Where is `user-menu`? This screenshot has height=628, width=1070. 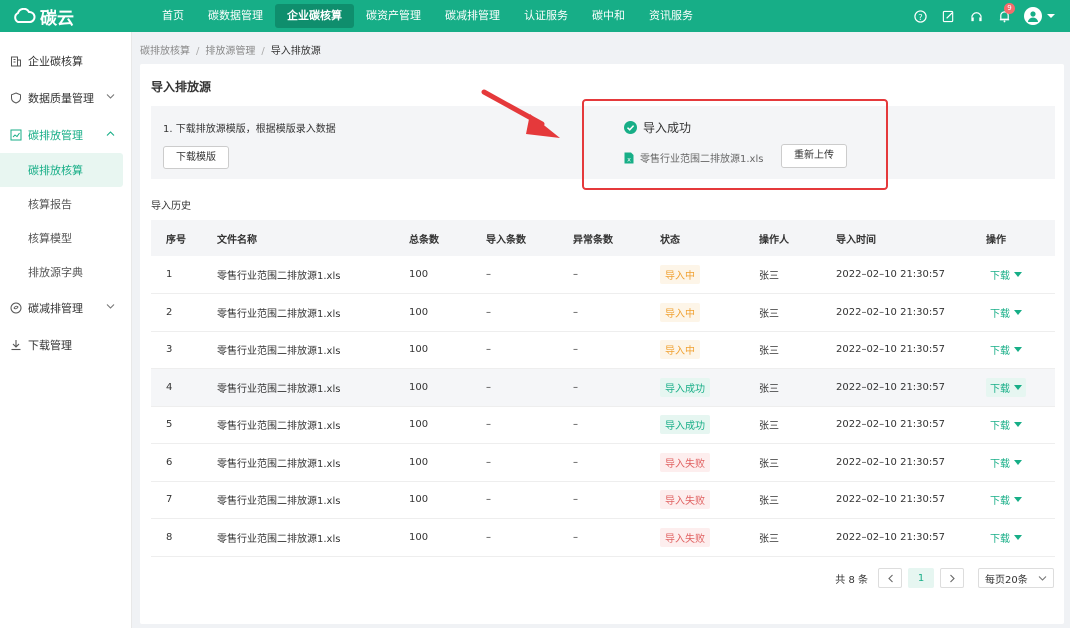
user-menu is located at coordinates (1040, 16).